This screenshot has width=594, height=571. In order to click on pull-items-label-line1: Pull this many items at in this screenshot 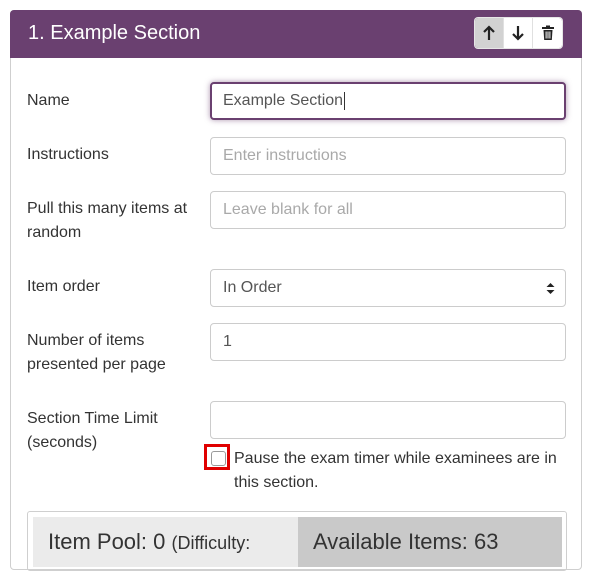, I will do `click(107, 208)`.